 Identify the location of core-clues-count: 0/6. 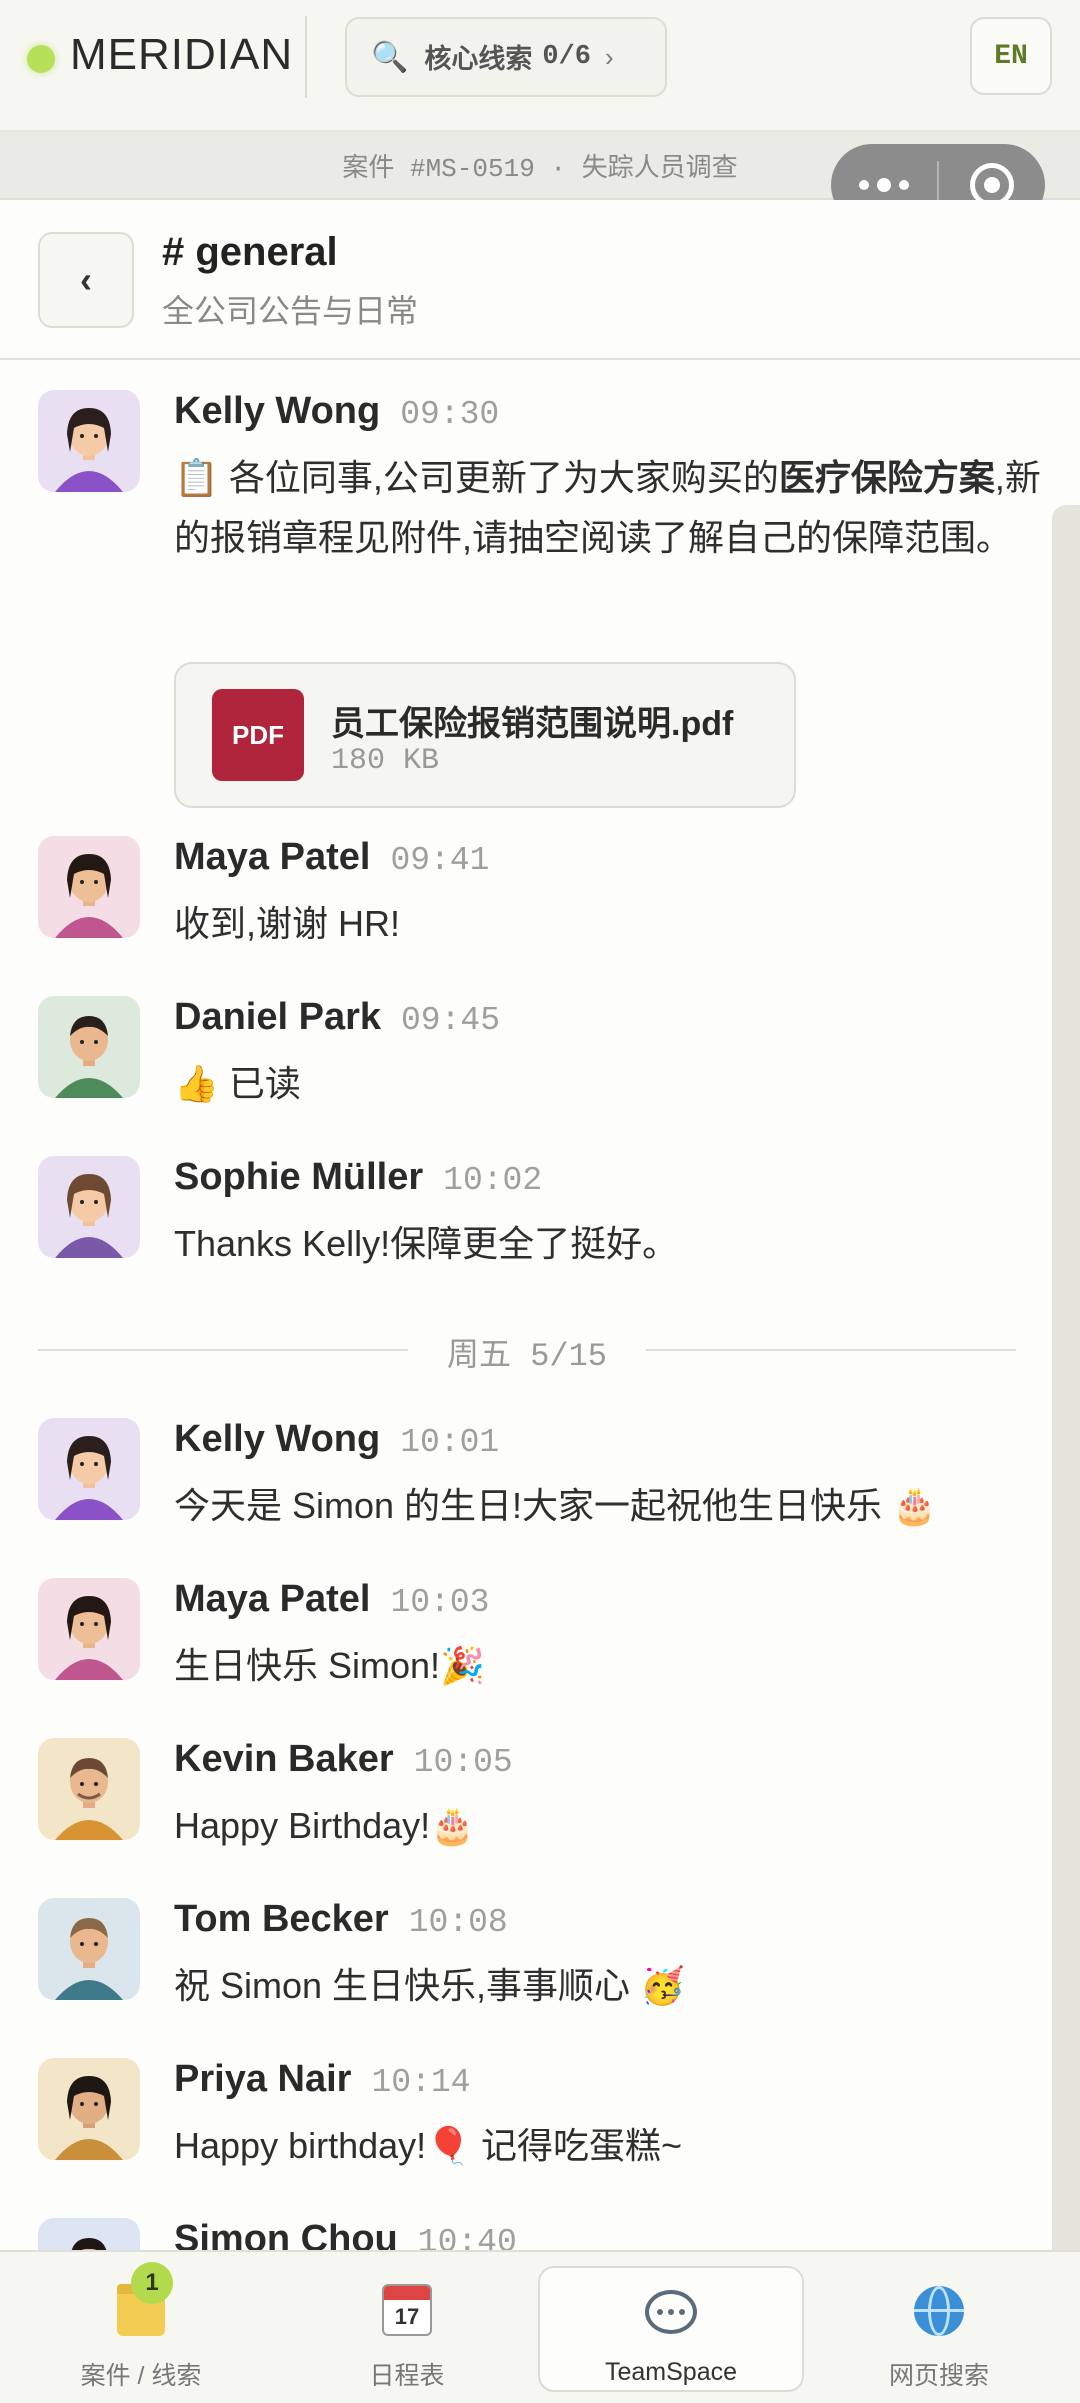
(566, 57).